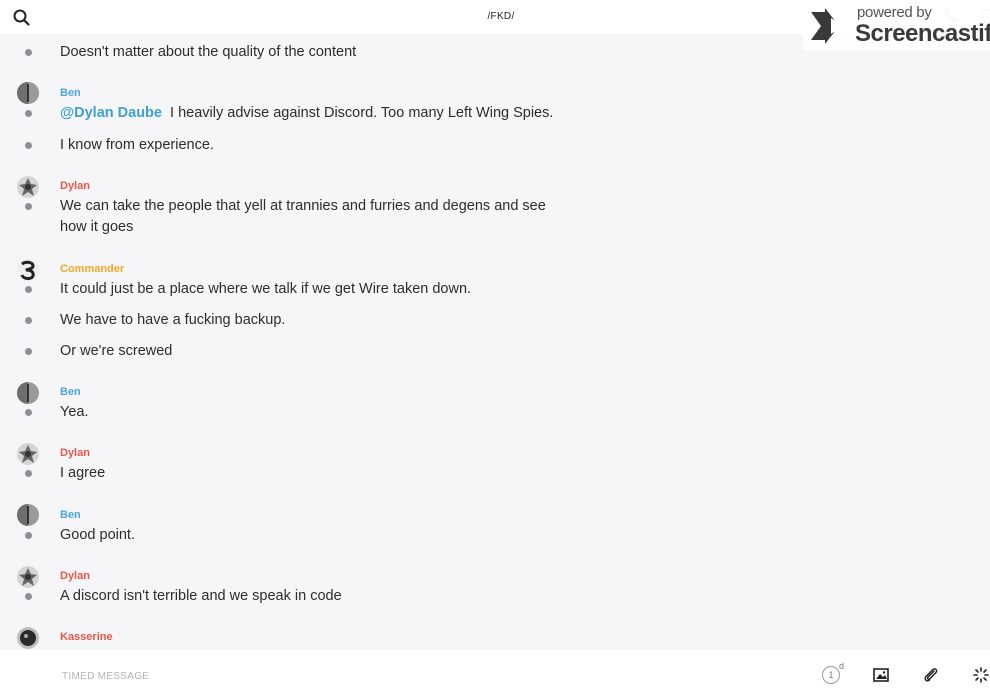 This screenshot has width=990, height=700. What do you see at coordinates (97, 535) in the screenshot?
I see `message-text: Good point.` at bounding box center [97, 535].